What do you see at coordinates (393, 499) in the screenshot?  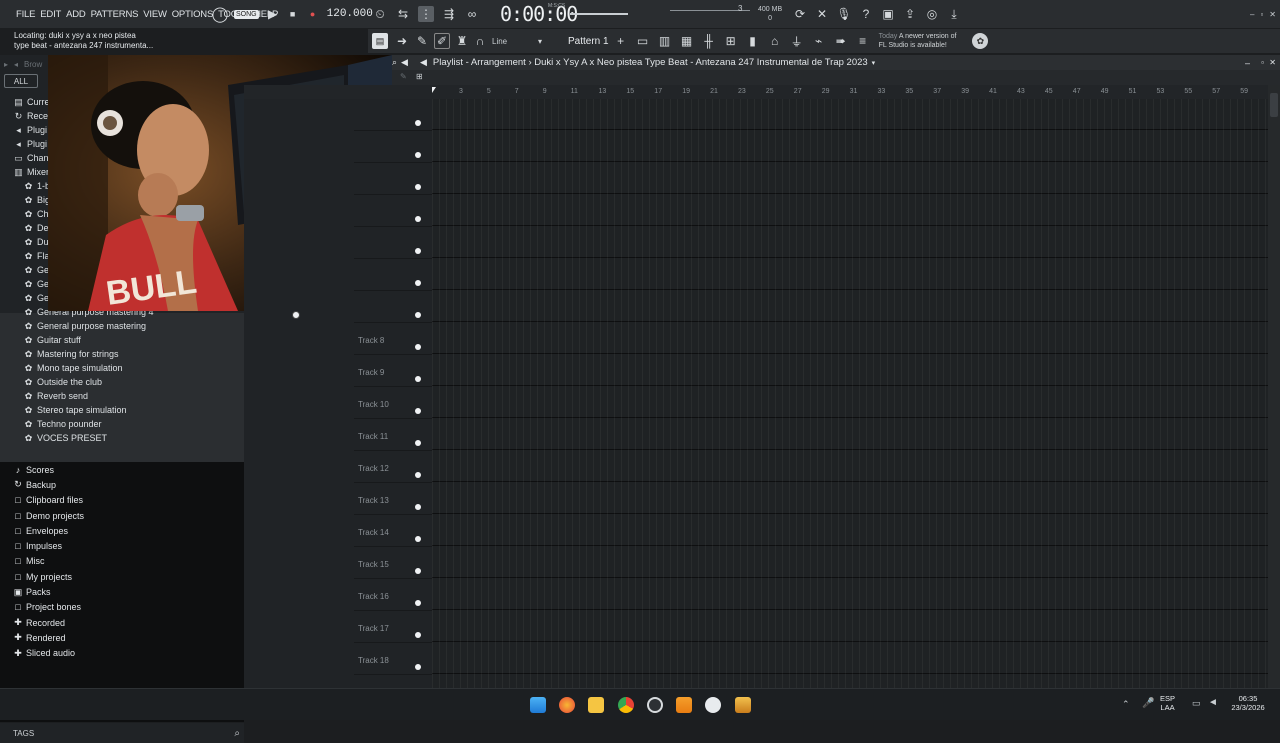 I see `track-header: Track 13` at bounding box center [393, 499].